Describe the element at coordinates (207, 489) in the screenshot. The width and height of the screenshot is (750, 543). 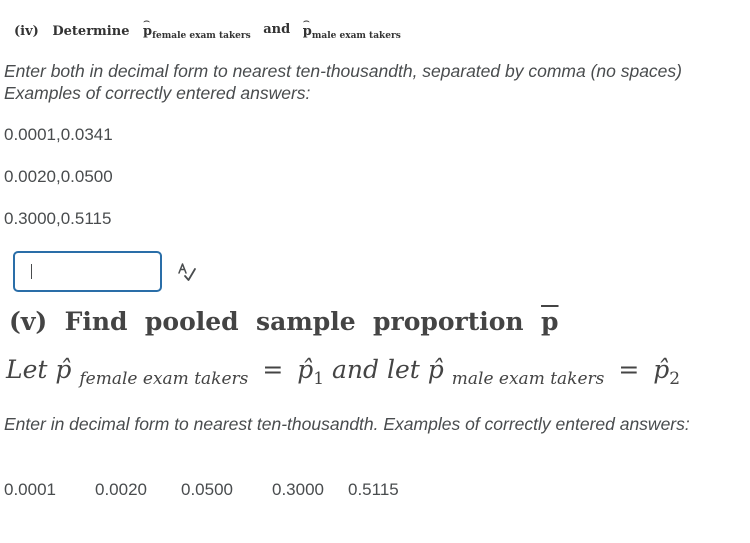
I see `example-v-3: 0.0500` at that location.